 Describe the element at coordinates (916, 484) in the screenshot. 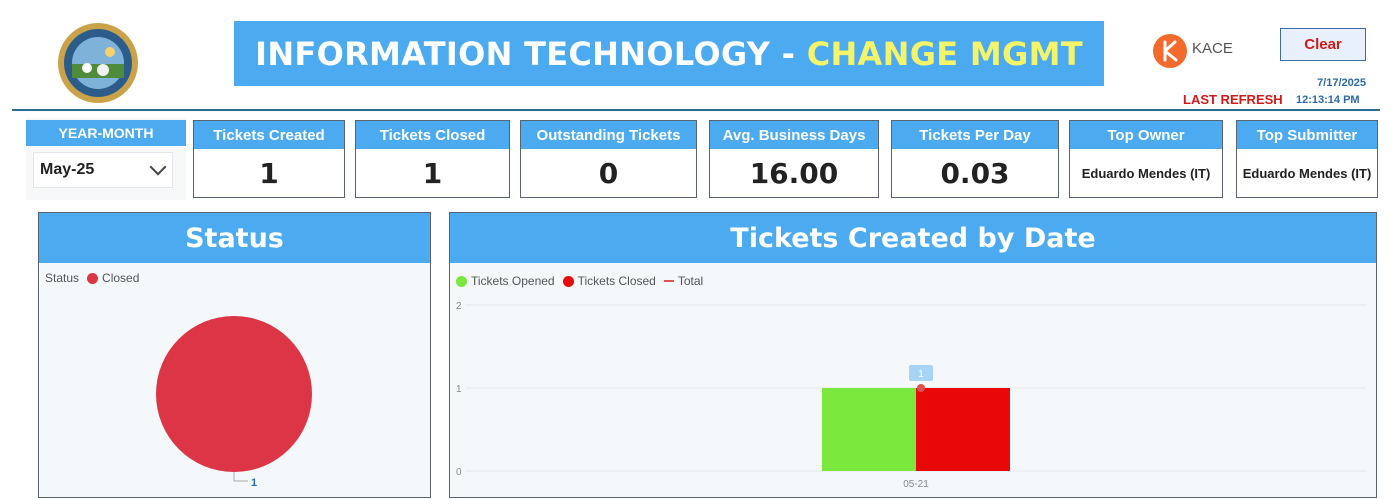

I see `x-tick-label: 05-21` at that location.